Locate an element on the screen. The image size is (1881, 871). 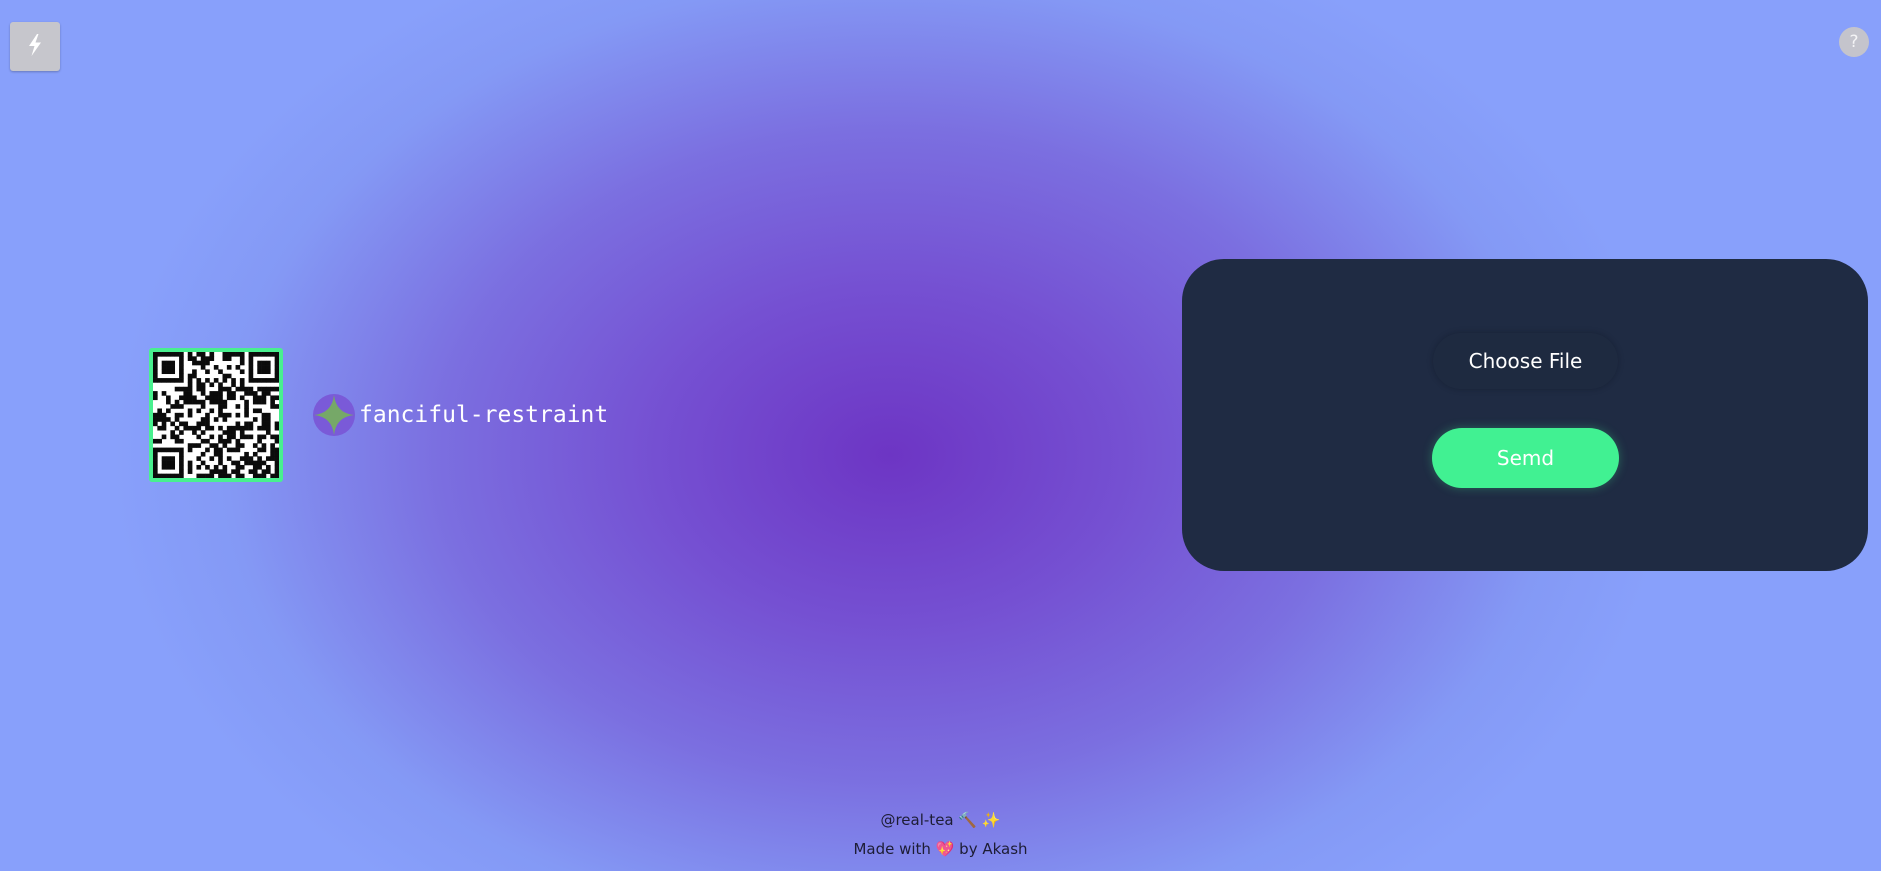
settings-bolt-button is located at coordinates (35, 46).